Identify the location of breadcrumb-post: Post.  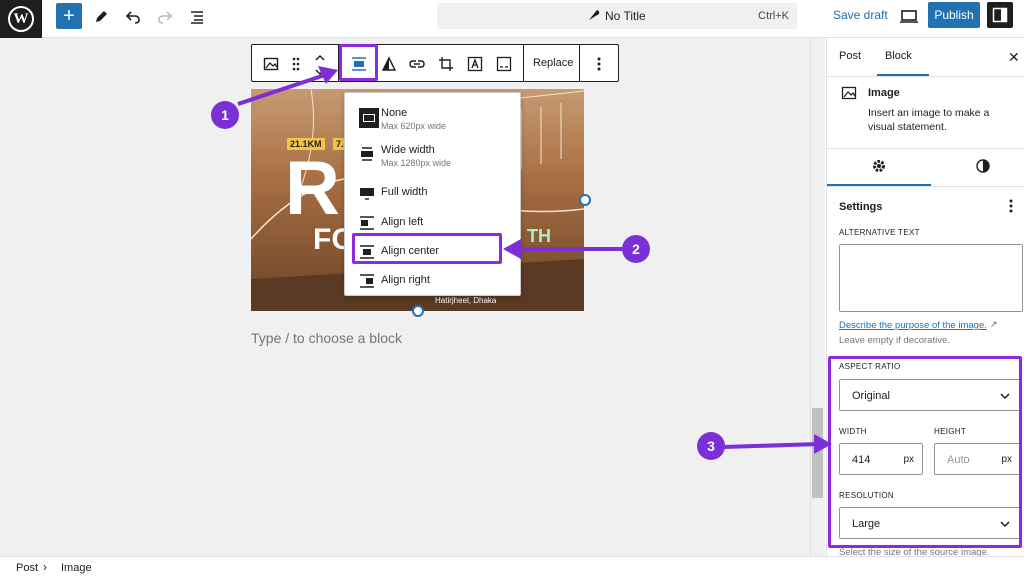
(27, 568).